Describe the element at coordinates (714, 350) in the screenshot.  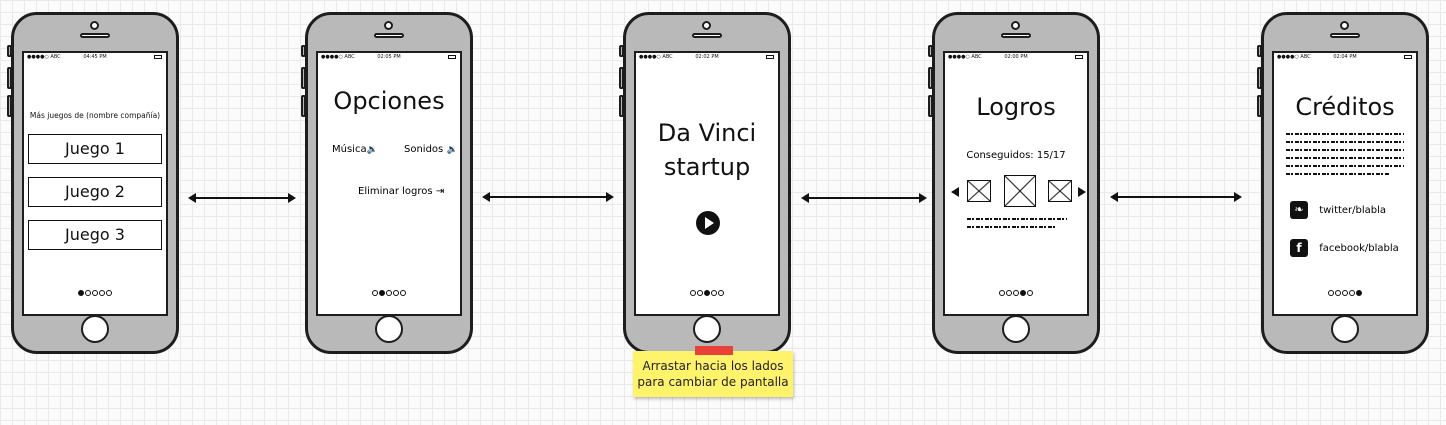
I see `sticky-tape` at that location.